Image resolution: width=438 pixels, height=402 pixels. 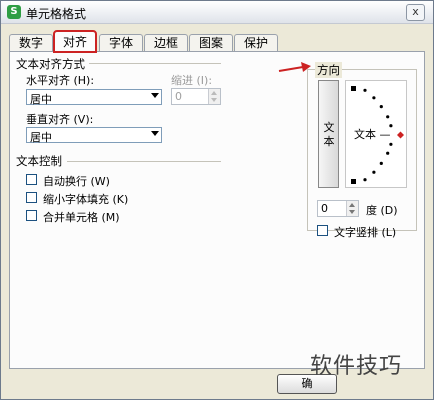 What do you see at coordinates (31, 42) in the screenshot?
I see `tab-number: 数字` at bounding box center [31, 42].